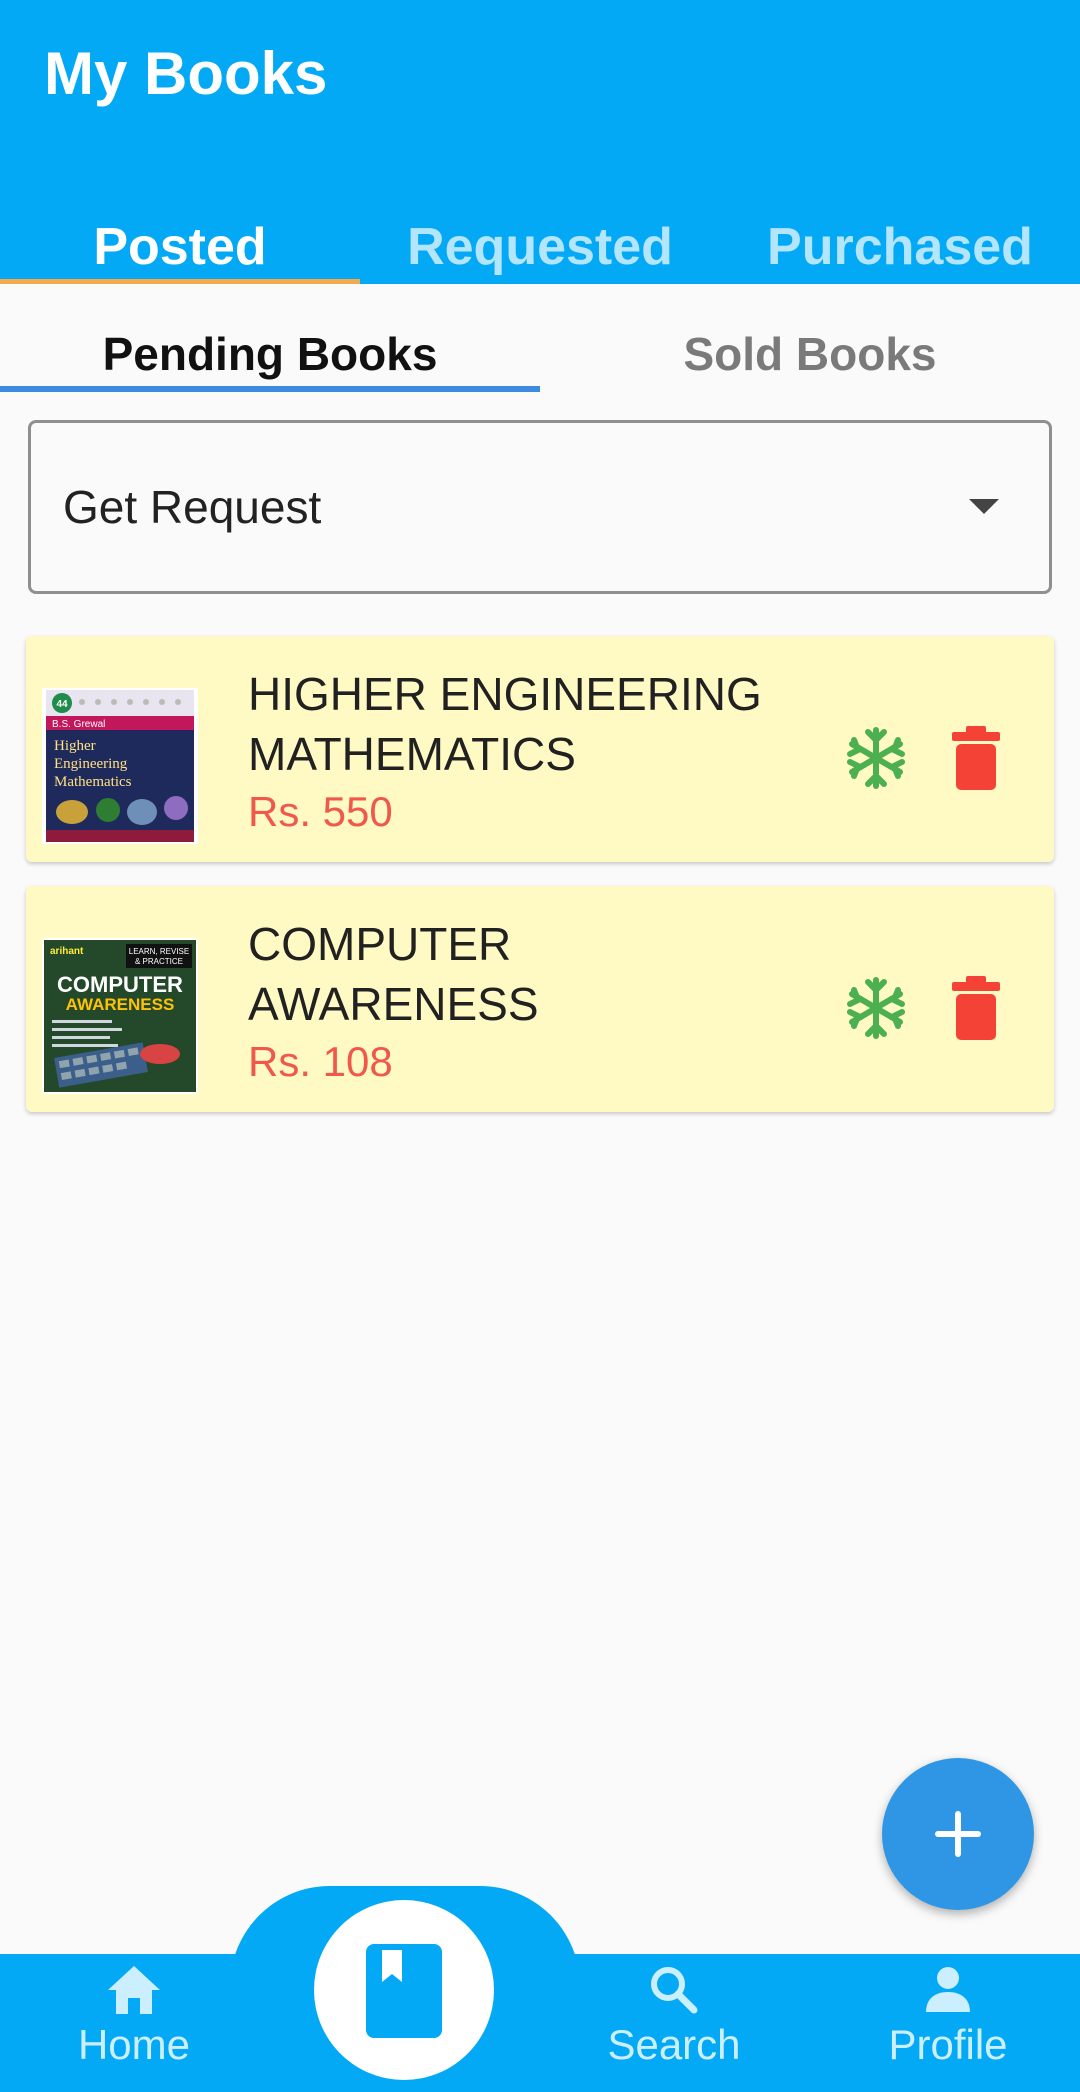 The image size is (1080, 2092). I want to click on home-icon, so click(134, 1990).